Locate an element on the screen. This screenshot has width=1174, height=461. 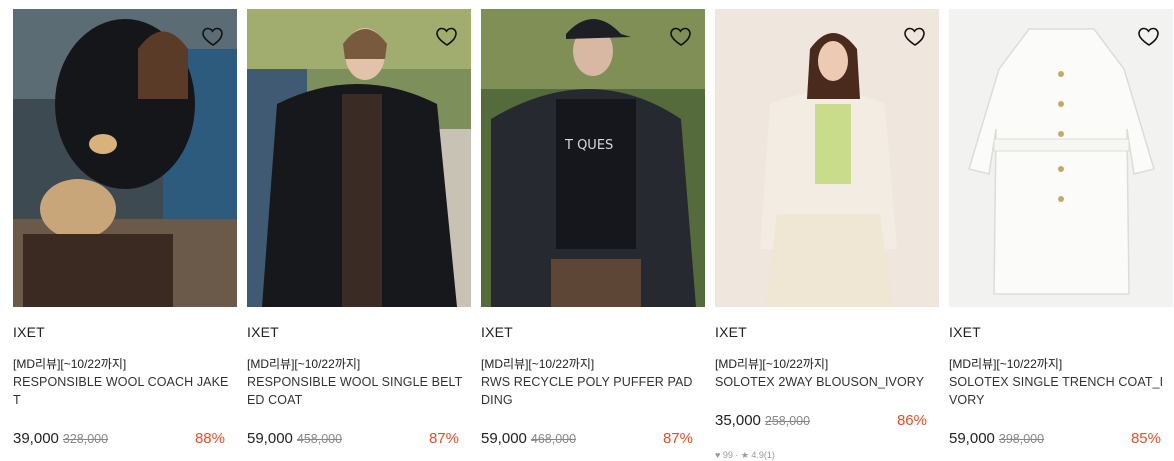
price-row: 59,000 458,000 87% is located at coordinates (353, 440).